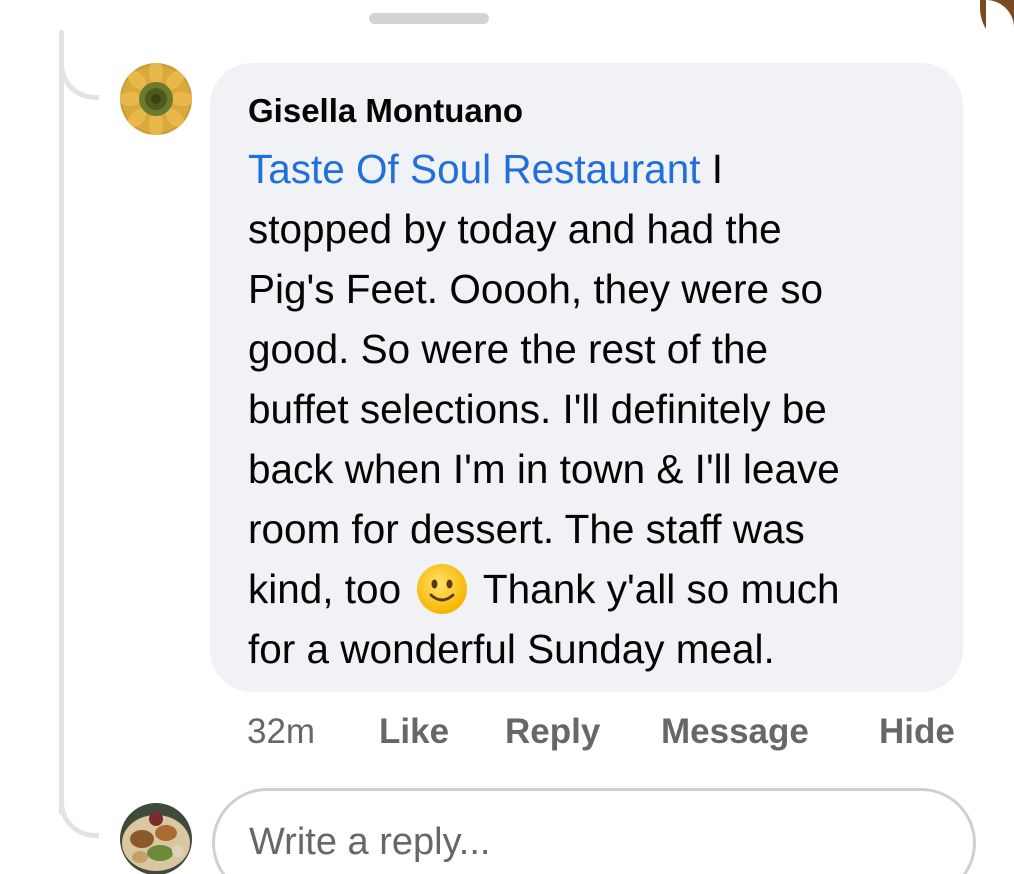 This screenshot has width=1014, height=874. I want to click on thread-connector-curve, so click(79, 70).